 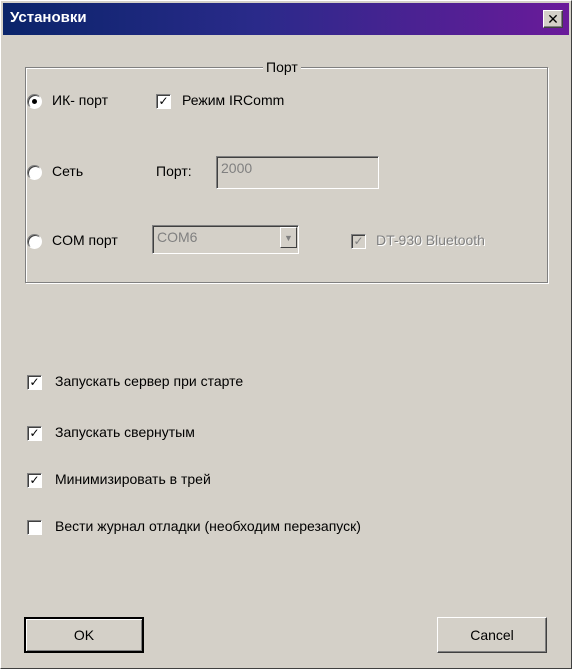 I want to click on minimize-to-tray-label: Минимизировать в трей, so click(x=133, y=479).